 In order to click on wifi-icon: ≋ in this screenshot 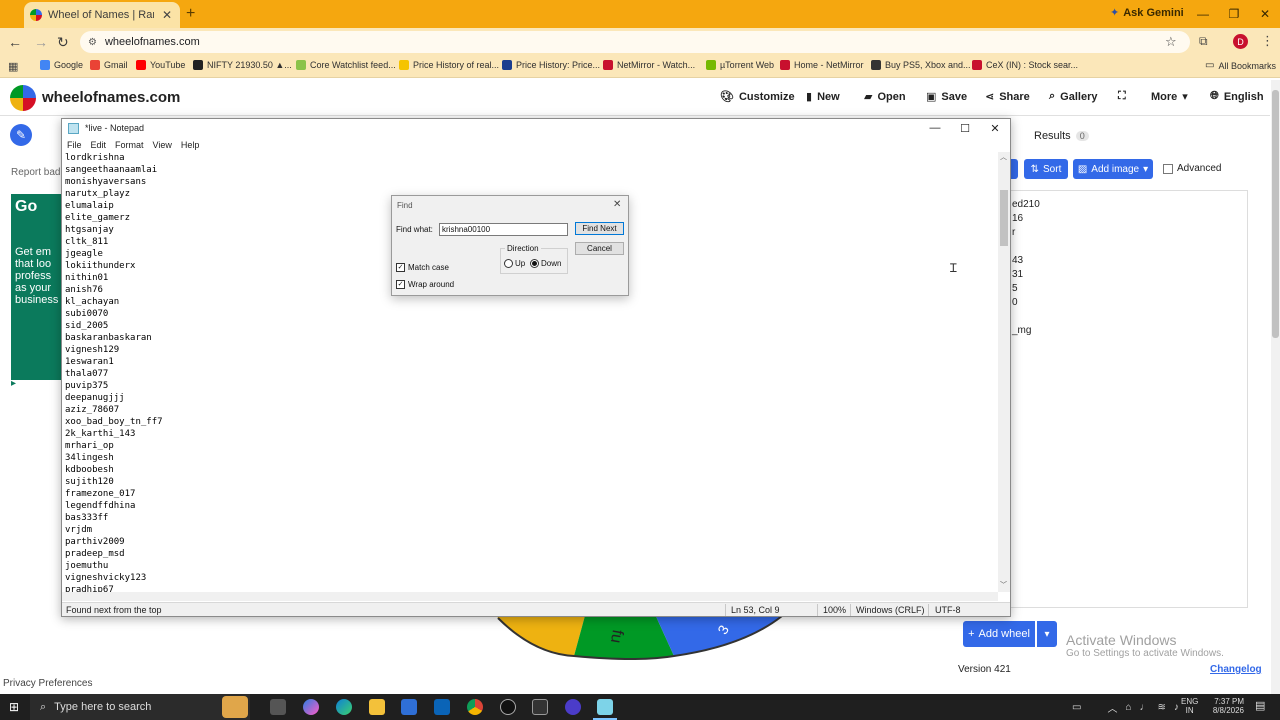, I will do `click(1162, 707)`.